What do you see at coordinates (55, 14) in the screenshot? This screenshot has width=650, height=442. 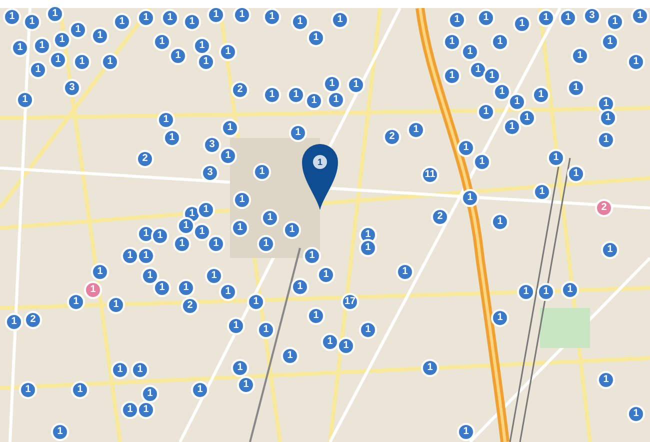 I see `cluster-marker: 1` at bounding box center [55, 14].